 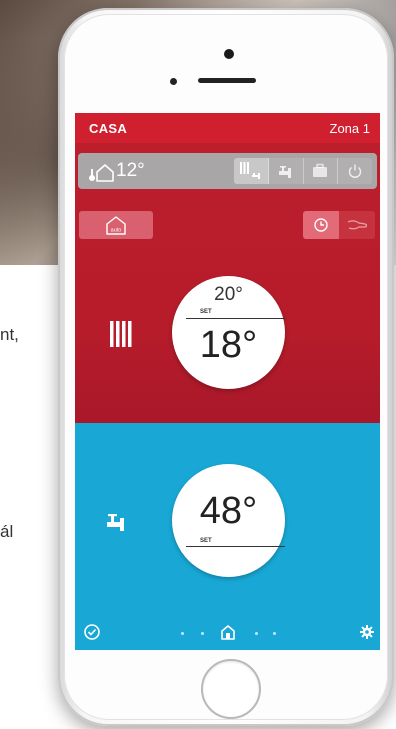 What do you see at coordinates (121, 334) in the screenshot?
I see `radiator-icon` at bounding box center [121, 334].